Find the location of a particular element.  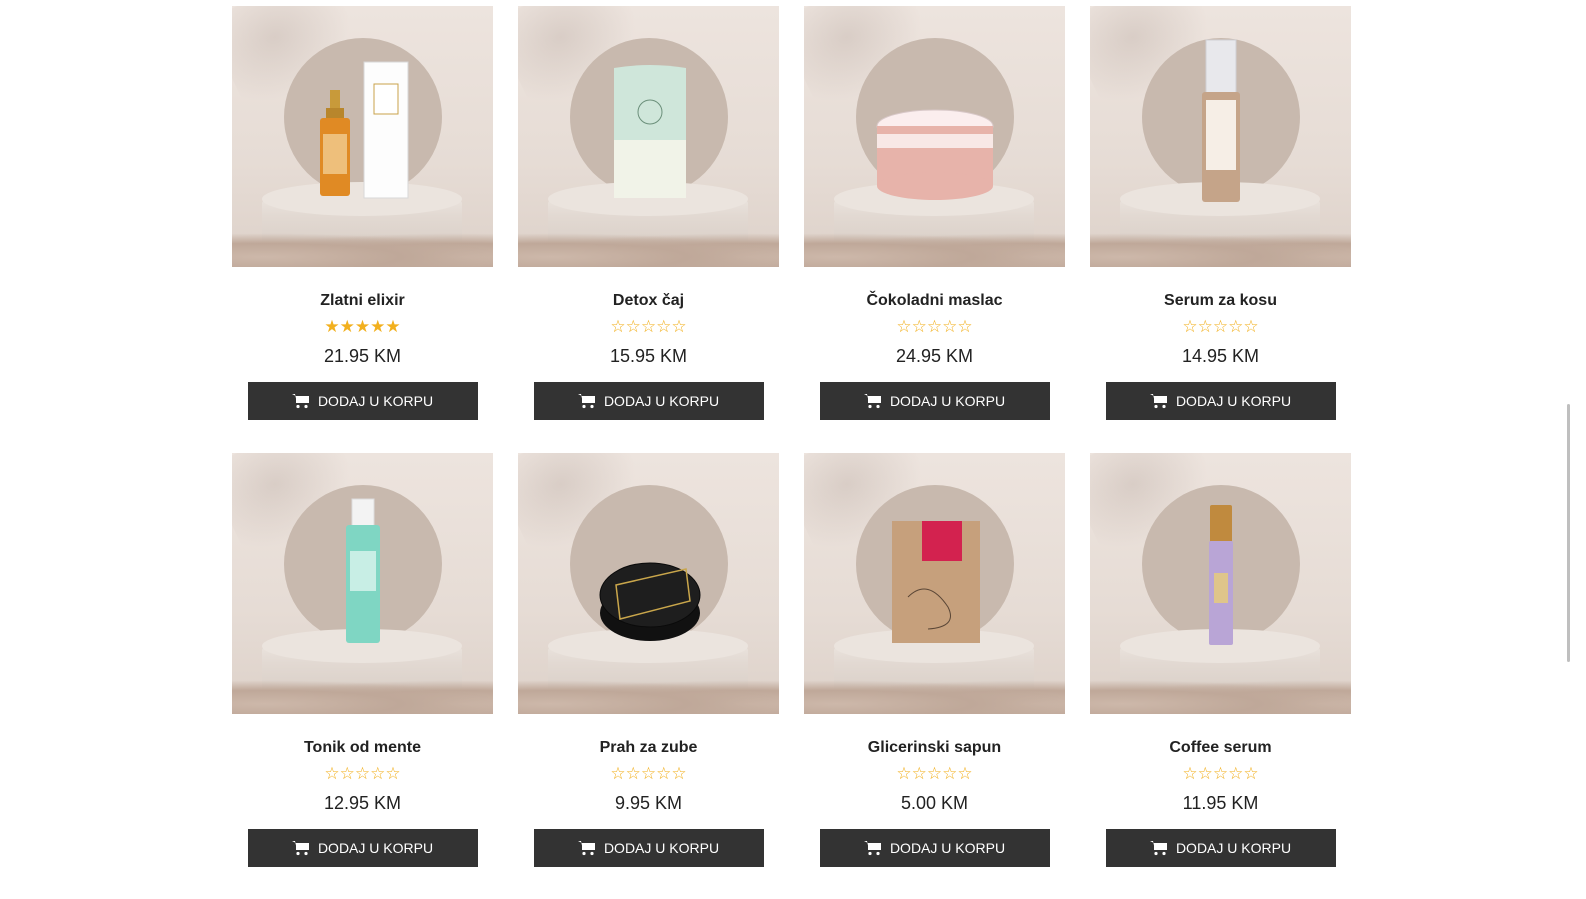

product-price: 14.95 KM is located at coordinates (1220, 356).